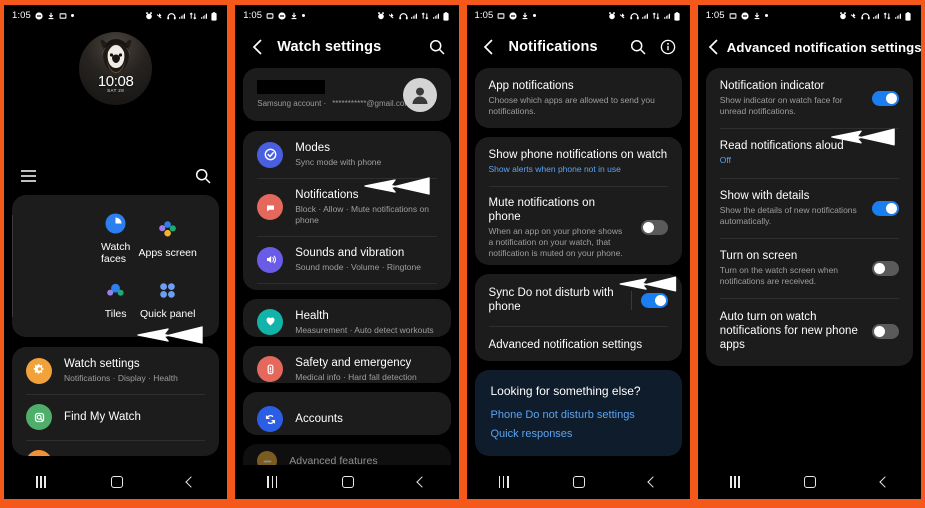 The image size is (925, 508). What do you see at coordinates (725, 160) in the screenshot?
I see `list-item-subtitle: Off` at bounding box center [725, 160].